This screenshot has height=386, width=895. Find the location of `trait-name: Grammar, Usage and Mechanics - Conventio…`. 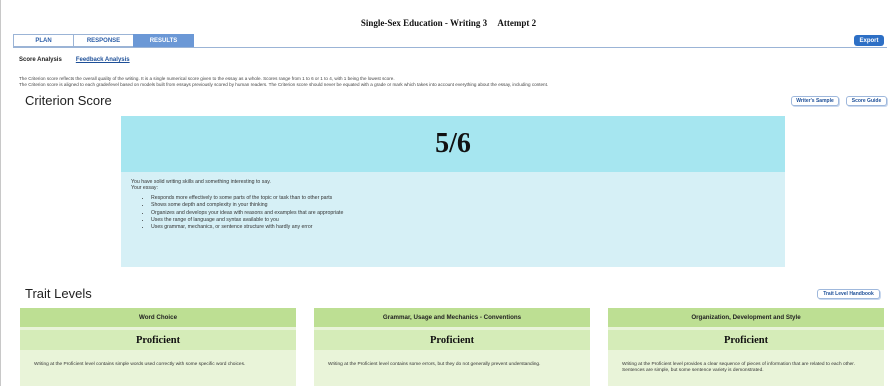

trait-name: Grammar, Usage and Mechanics - Conventio… is located at coordinates (452, 317).